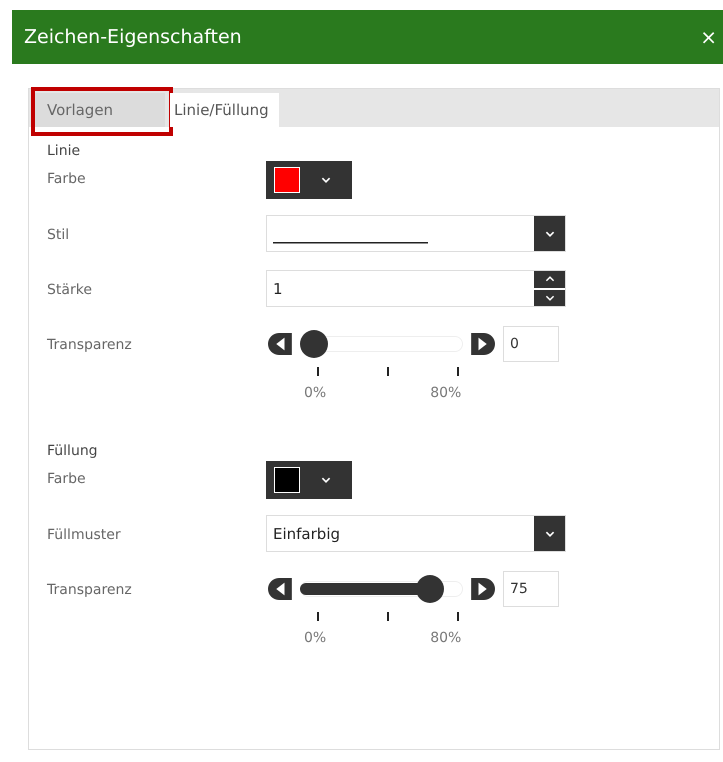  What do you see at coordinates (708, 37) in the screenshot?
I see `close-button: ×` at bounding box center [708, 37].